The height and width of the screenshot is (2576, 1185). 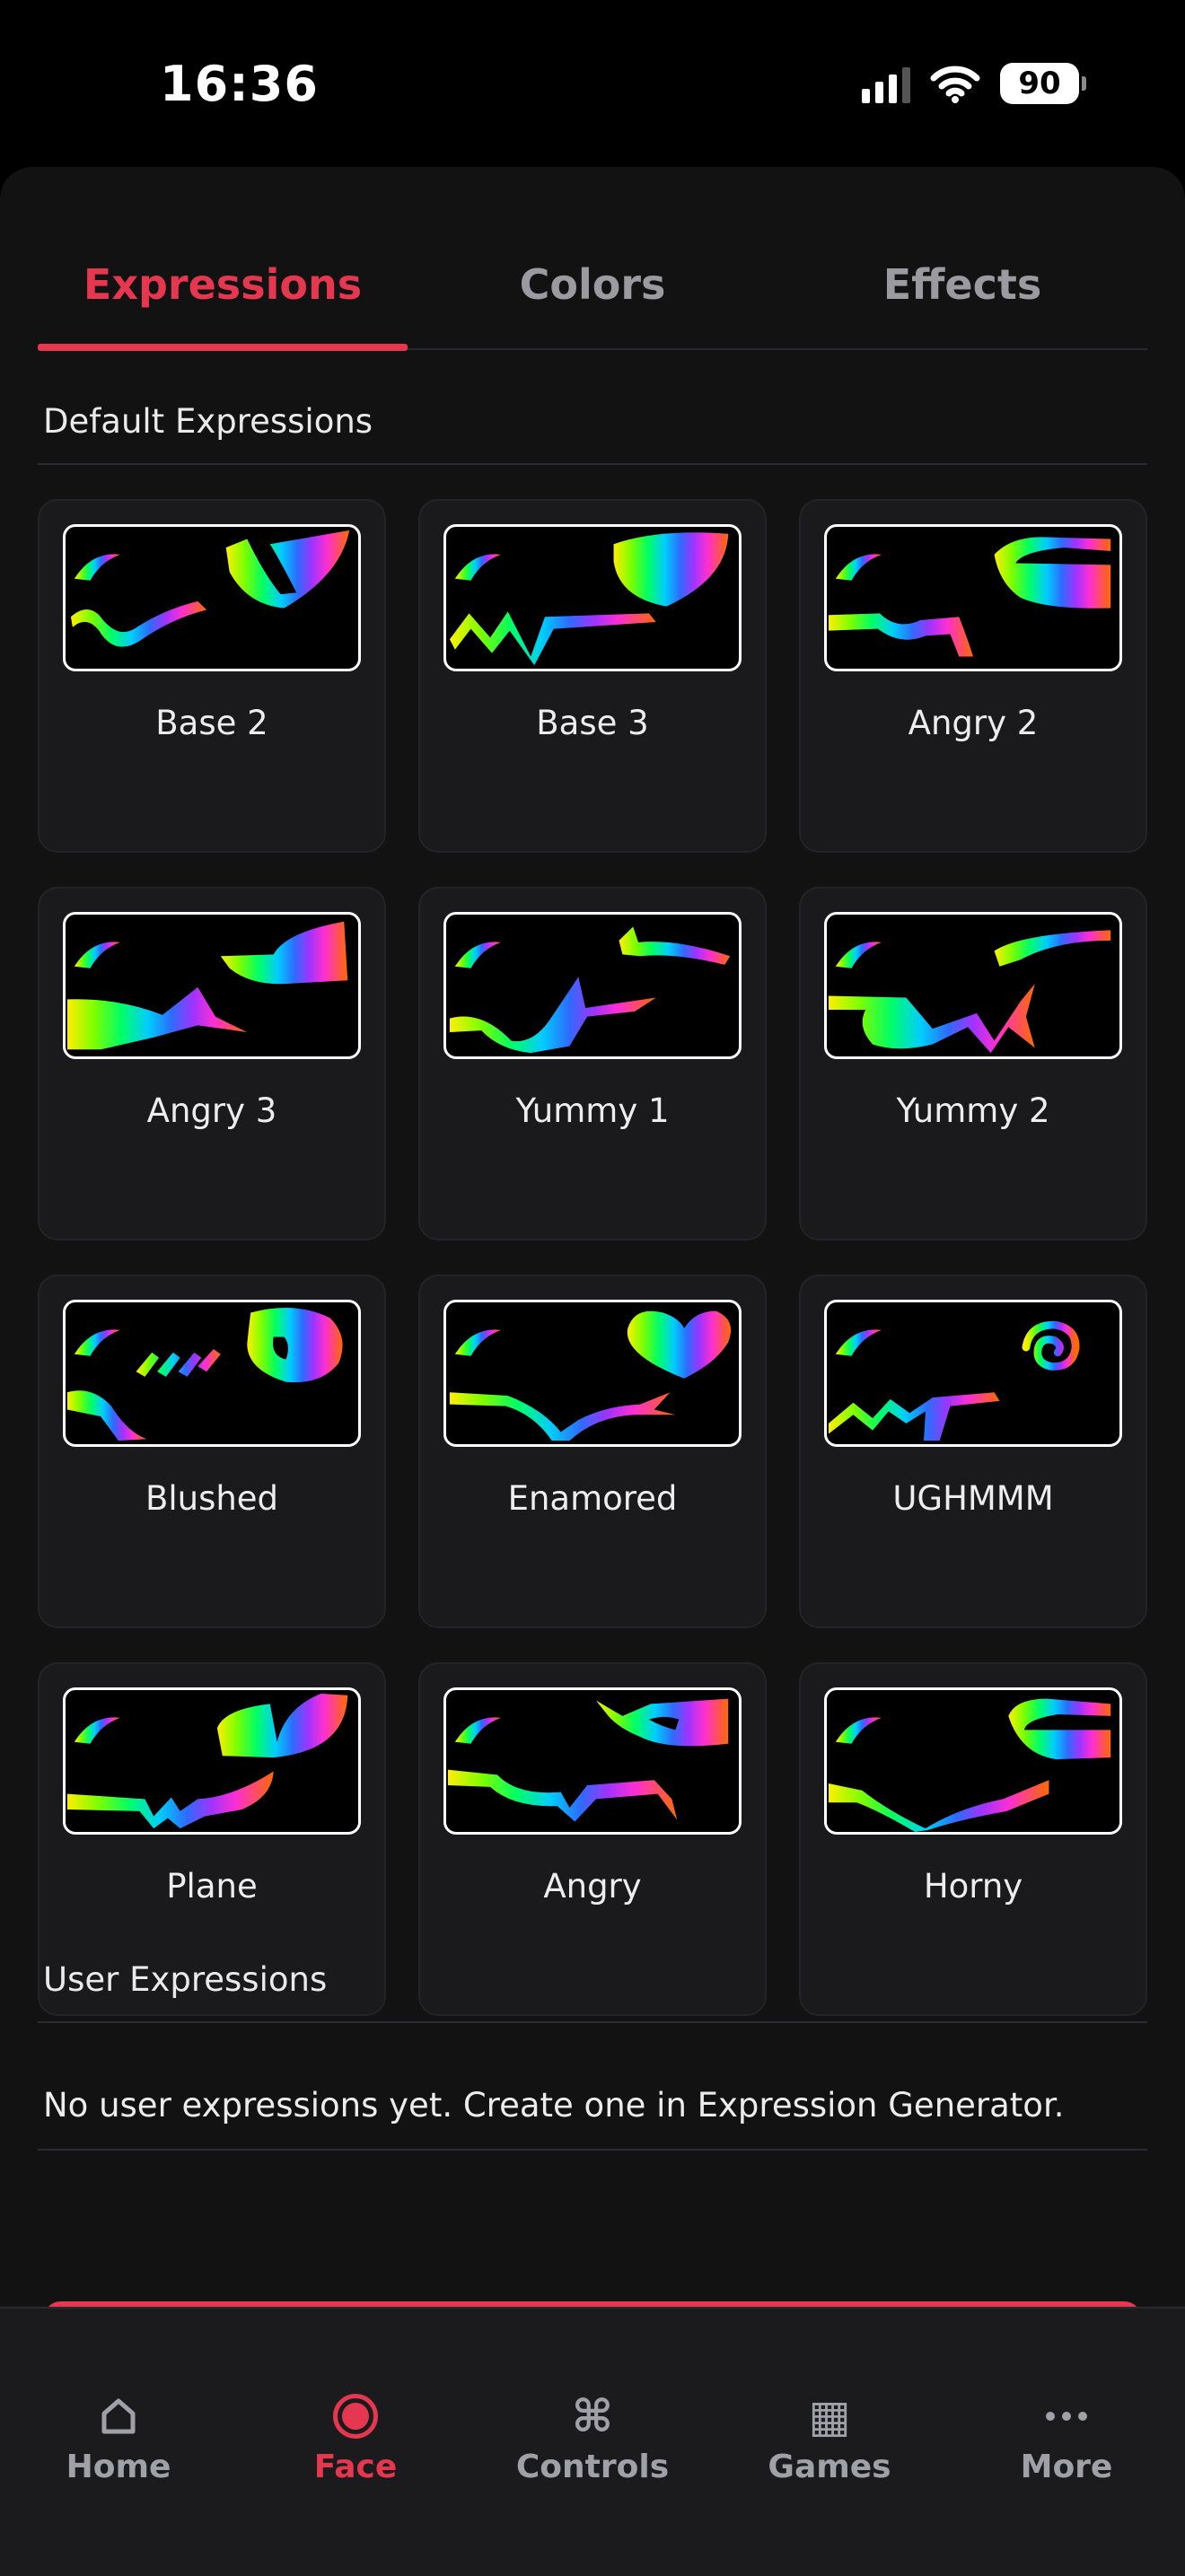 I want to click on user-expressions-title: User Expressions, so click(x=185, y=1980).